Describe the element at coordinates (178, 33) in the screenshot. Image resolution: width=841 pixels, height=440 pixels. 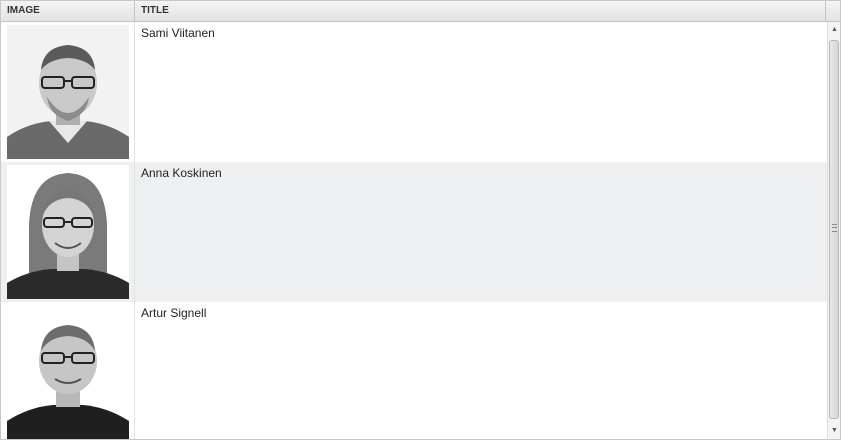
I see `row-title: Sami Viitanen` at that location.